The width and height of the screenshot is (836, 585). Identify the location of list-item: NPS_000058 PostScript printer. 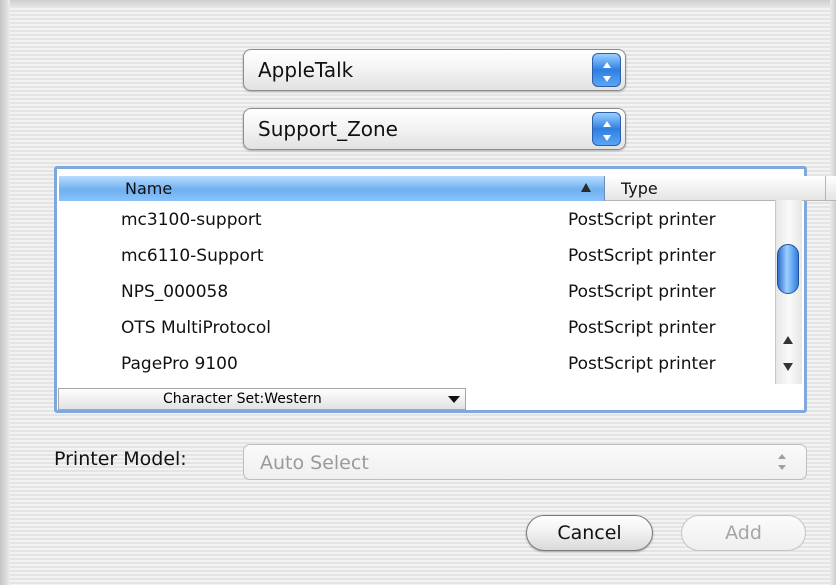
(415, 294).